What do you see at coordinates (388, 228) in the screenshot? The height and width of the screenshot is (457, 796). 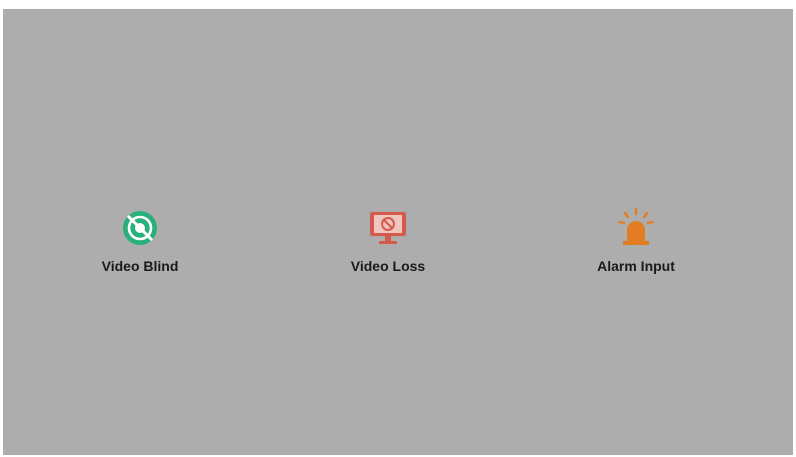 I see `video-loss-icon` at bounding box center [388, 228].